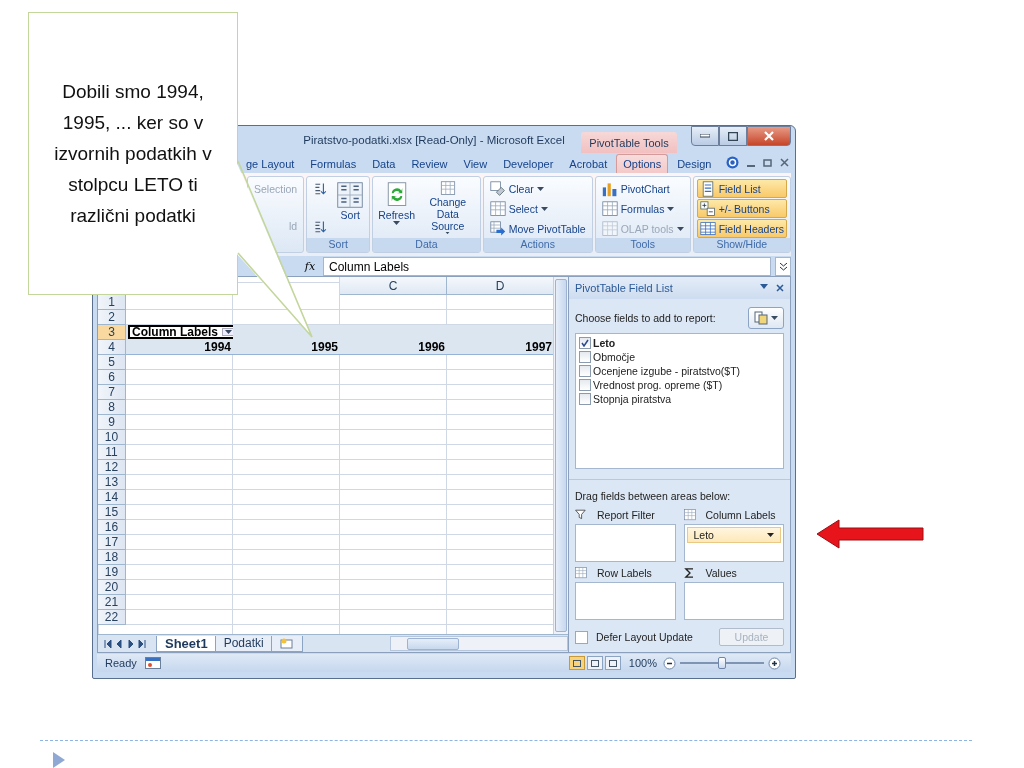 Image resolution: width=1024 pixels, height=768 pixels. Describe the element at coordinates (614, 357) in the screenshot. I see `field-label: Območje` at that location.